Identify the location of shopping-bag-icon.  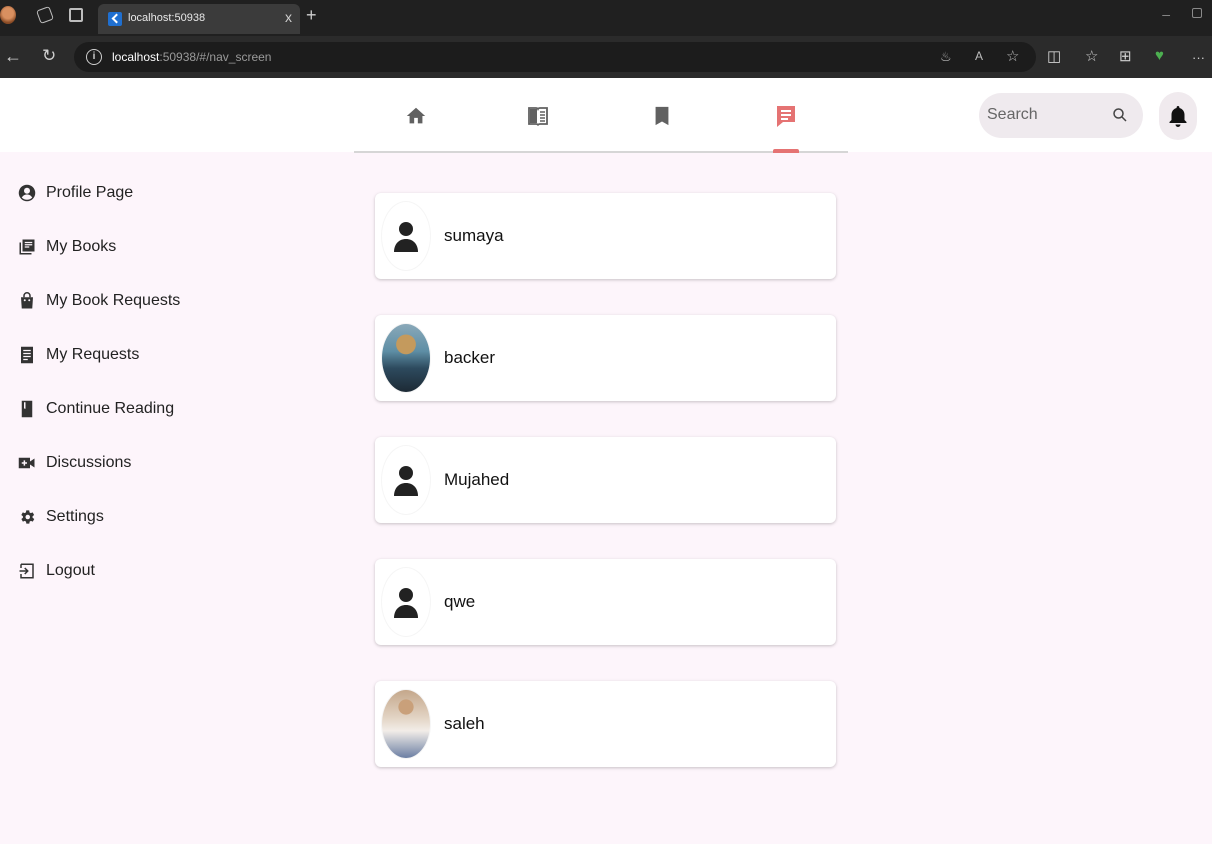
(27, 301).